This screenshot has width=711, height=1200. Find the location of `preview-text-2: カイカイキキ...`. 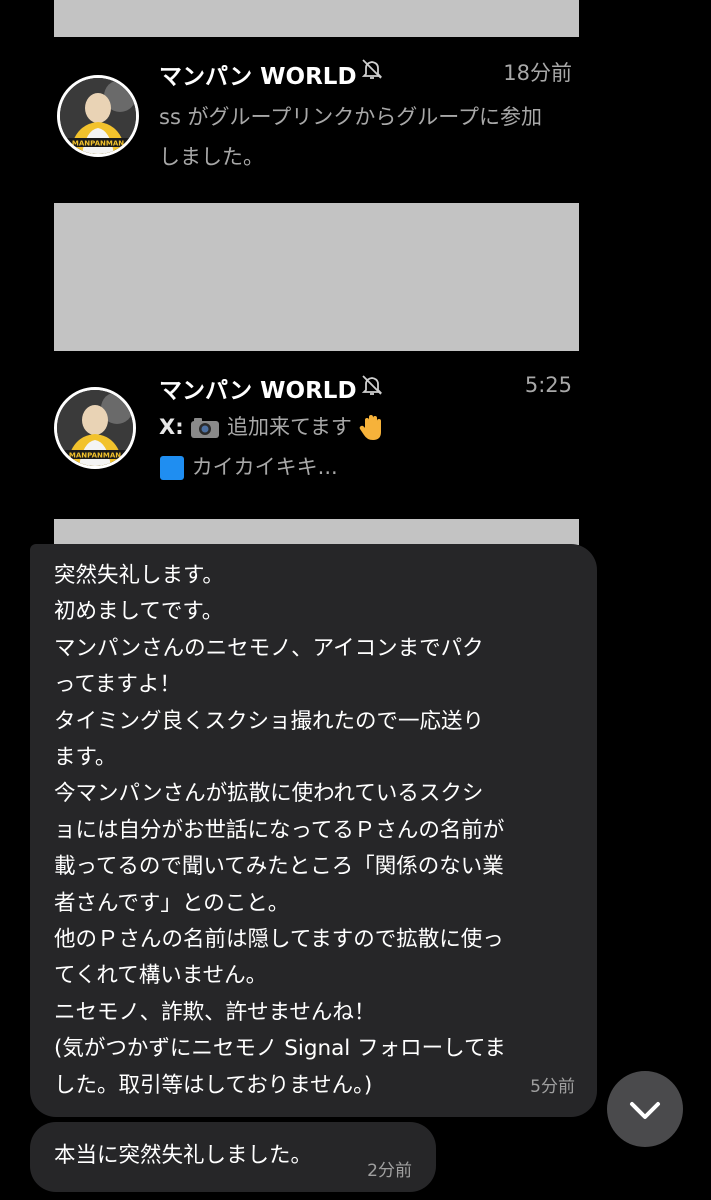

preview-text-2: カイカイキキ... is located at coordinates (264, 467).